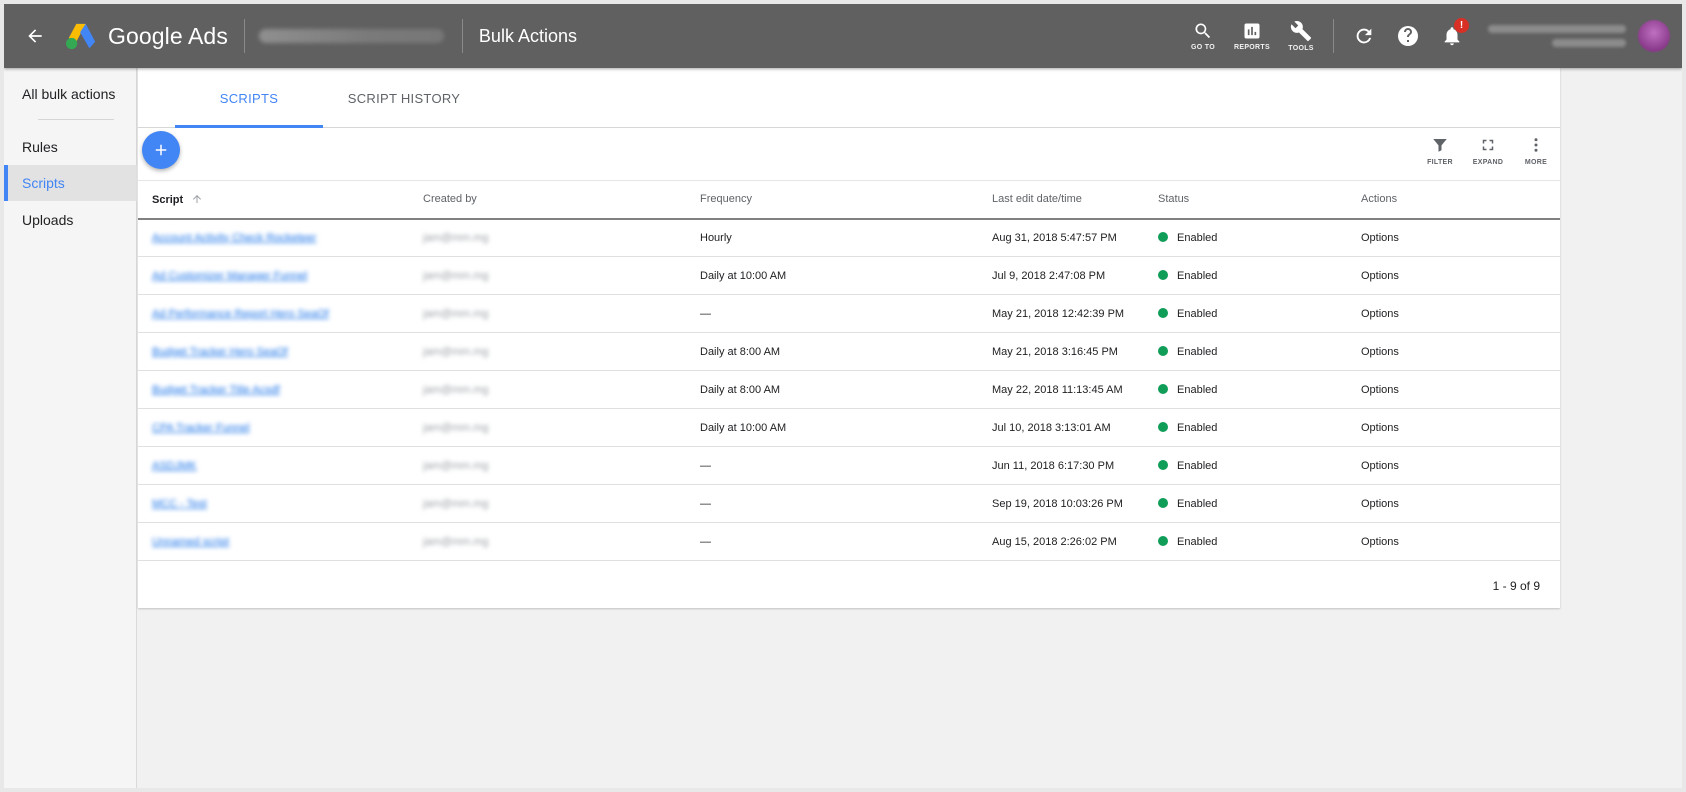  I want to click on page-title: Bulk Actions, so click(527, 35).